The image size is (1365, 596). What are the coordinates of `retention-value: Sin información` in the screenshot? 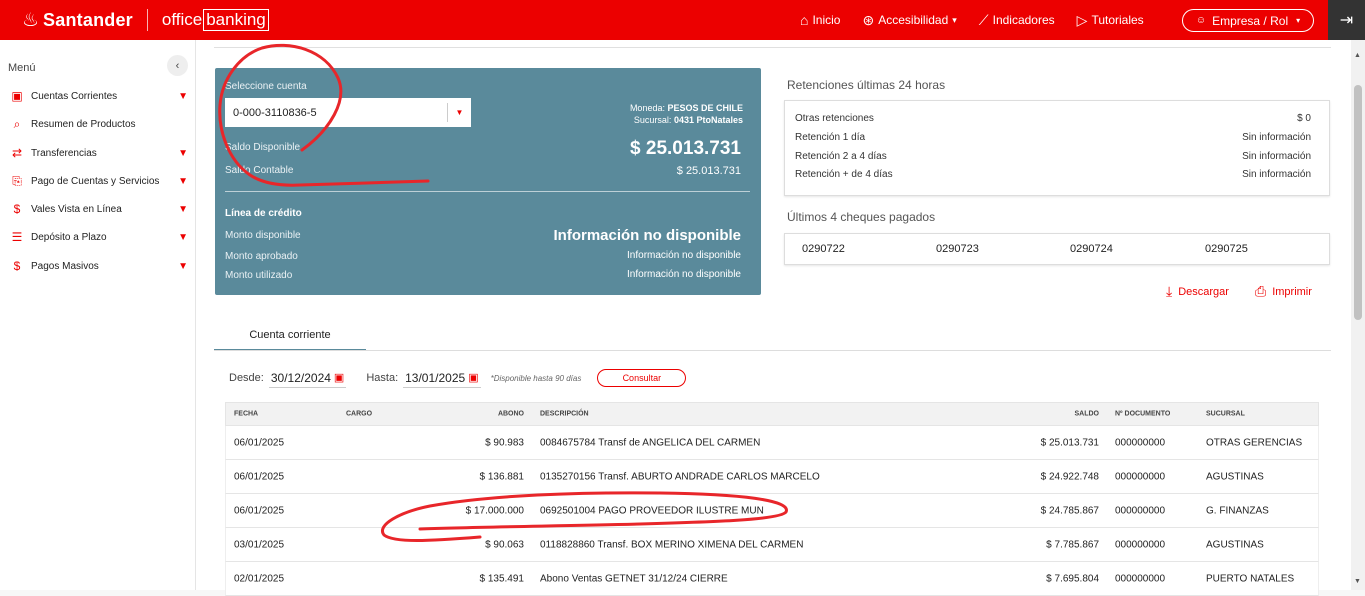 It's located at (1276, 174).